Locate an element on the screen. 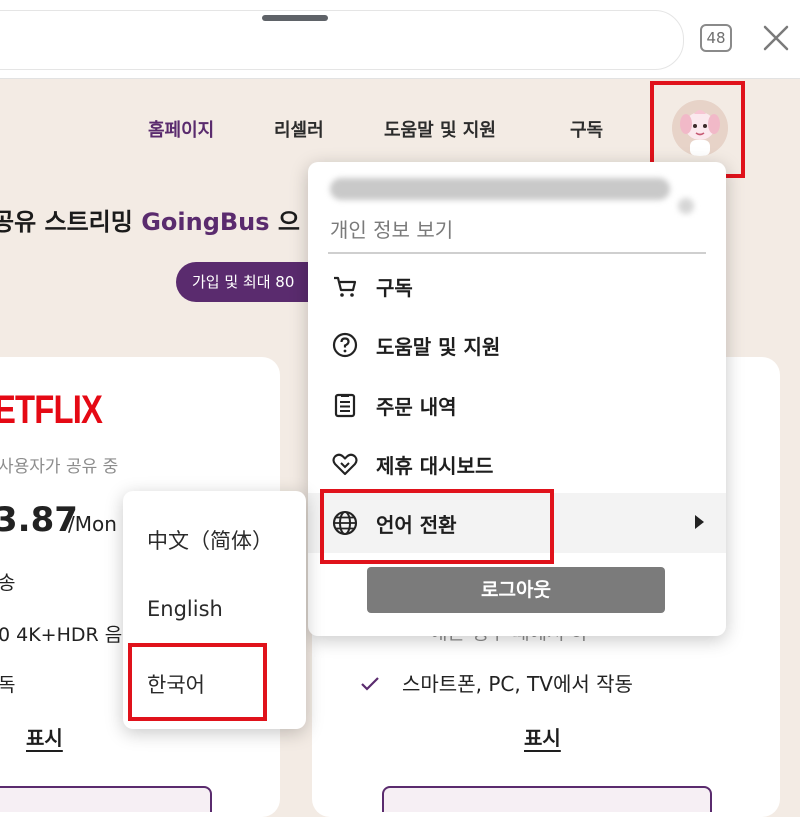 The image size is (800, 817). hero-headline: 공유 스트리밍 GoingBus 으 is located at coordinates (150, 222).